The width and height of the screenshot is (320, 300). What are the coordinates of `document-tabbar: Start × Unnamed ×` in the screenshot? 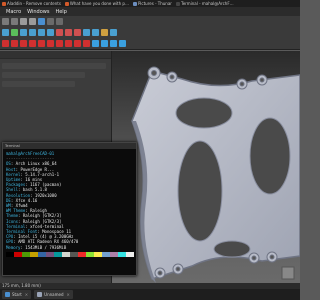 It's located at (150, 294).